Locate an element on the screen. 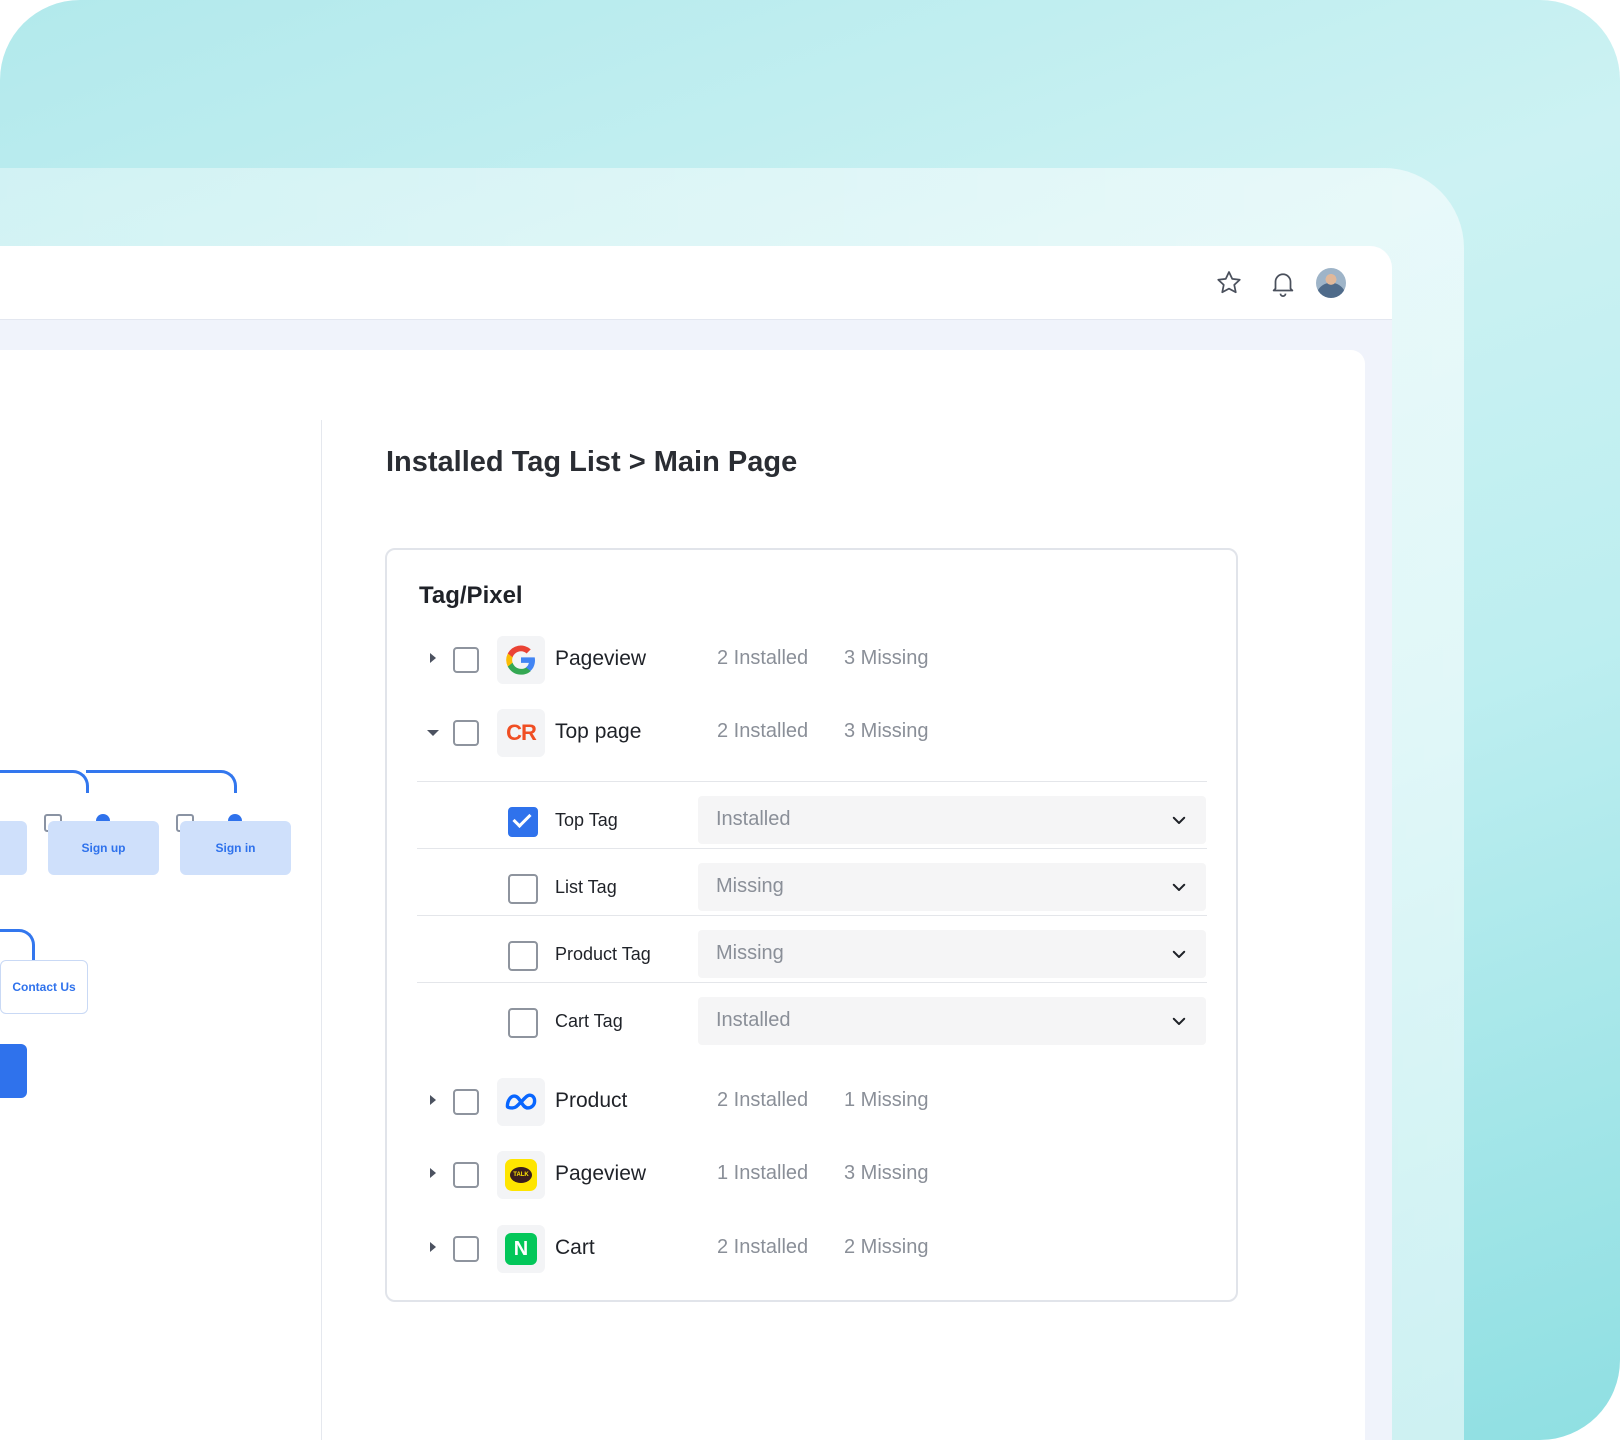 This screenshot has height=1440, width=1620. sub-tag-row: List Tag Missing is located at coordinates (813, 887).